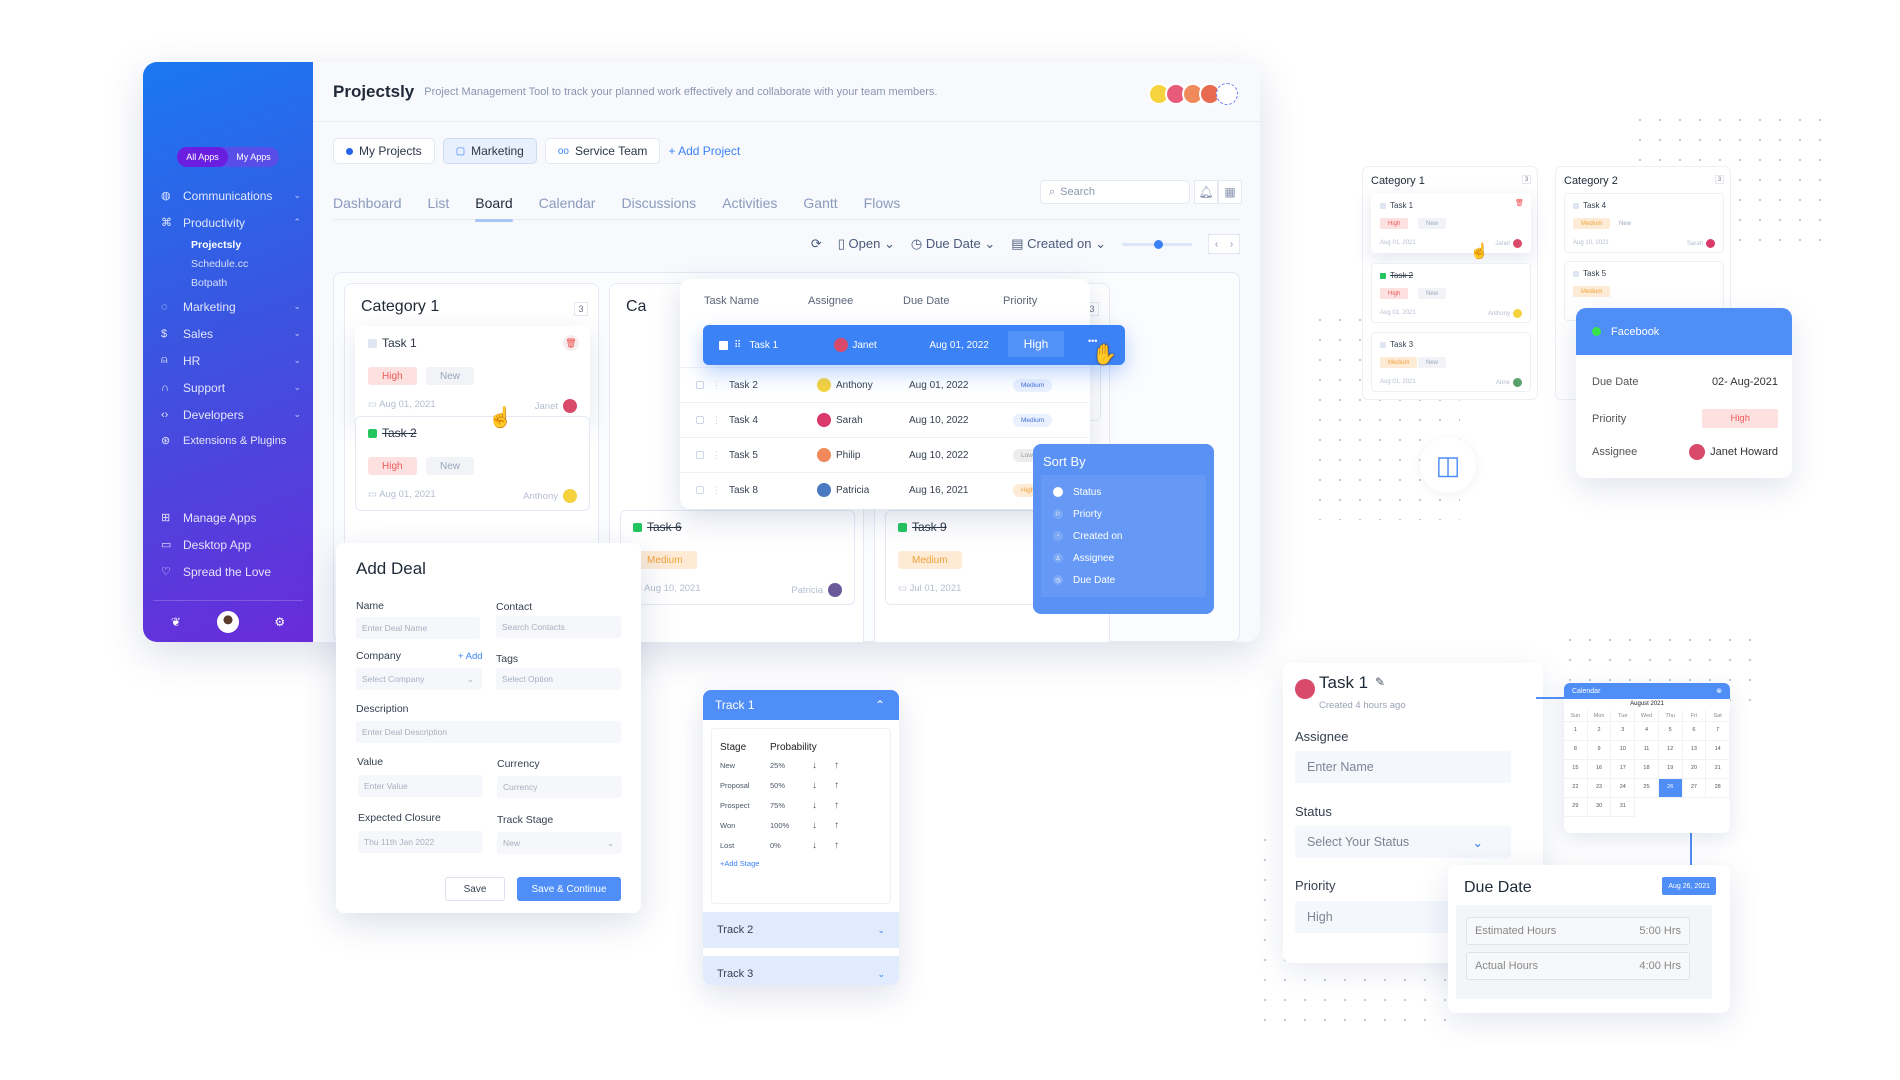 The height and width of the screenshot is (1080, 1900). What do you see at coordinates (820, 203) in the screenshot?
I see `tab-gantt: Gantt` at bounding box center [820, 203].